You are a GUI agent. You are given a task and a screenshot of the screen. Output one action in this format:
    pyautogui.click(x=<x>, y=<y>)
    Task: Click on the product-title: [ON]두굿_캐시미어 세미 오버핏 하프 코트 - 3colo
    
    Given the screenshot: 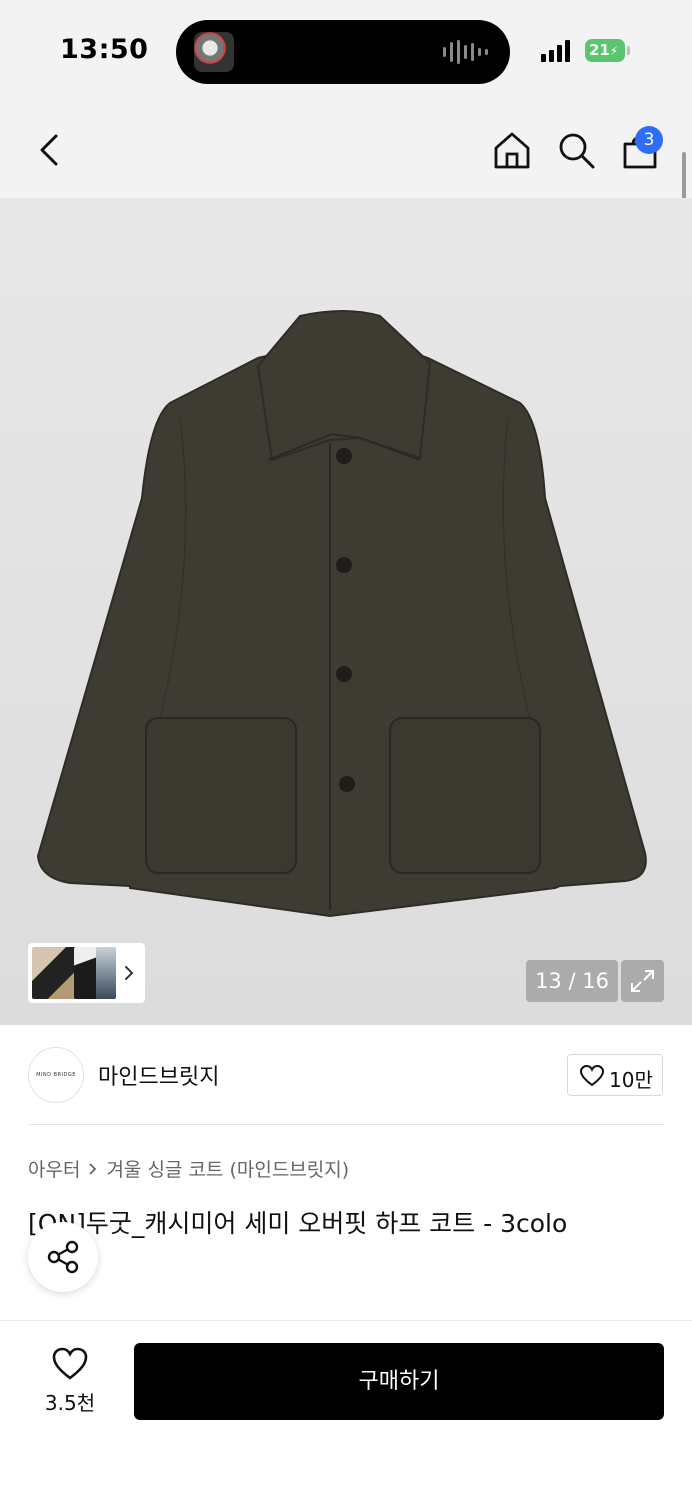 What is the action you would take?
    pyautogui.click(x=298, y=1223)
    